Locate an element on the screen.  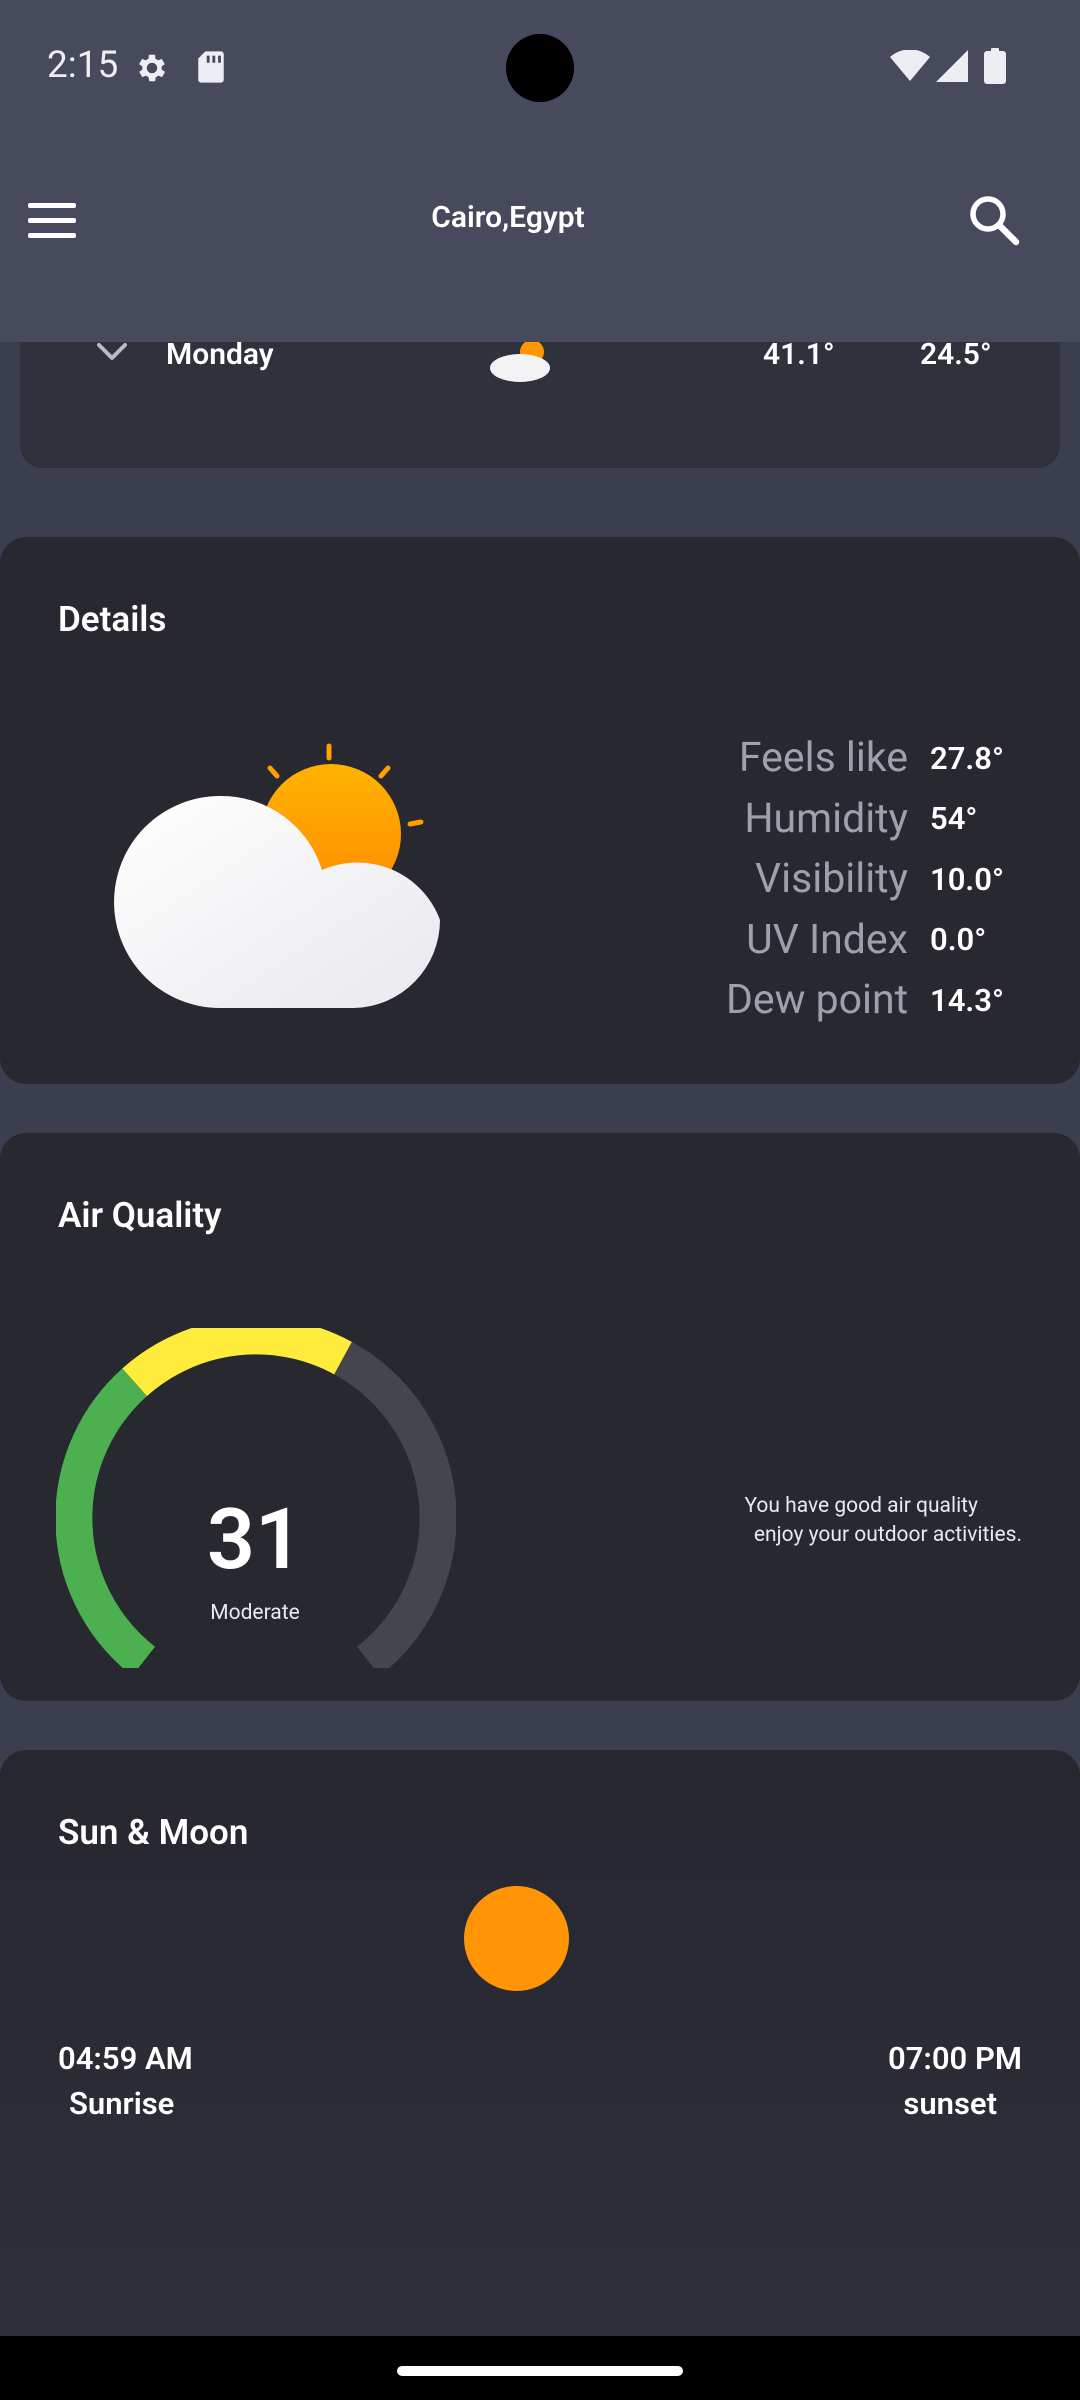
forecast-low-temp: 24.5° is located at coordinates (956, 354).